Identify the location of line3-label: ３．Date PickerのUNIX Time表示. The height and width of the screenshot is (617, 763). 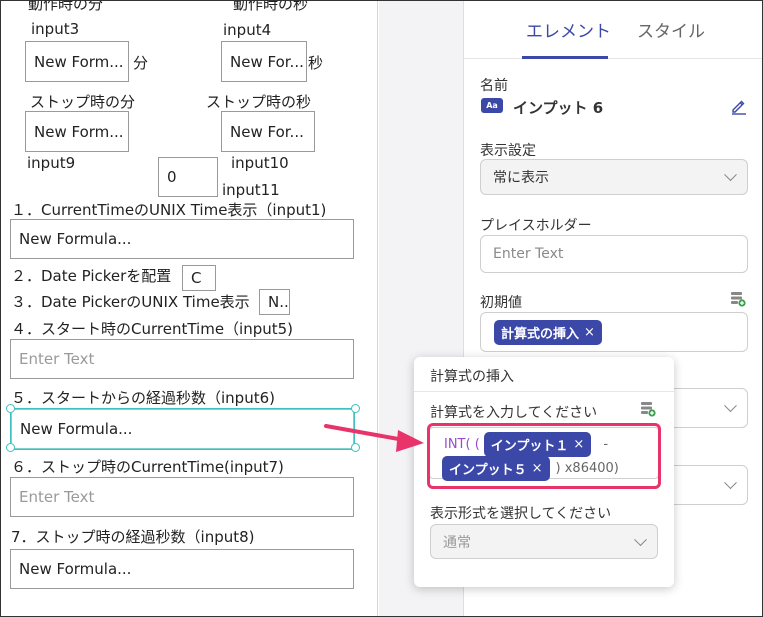
(130, 302).